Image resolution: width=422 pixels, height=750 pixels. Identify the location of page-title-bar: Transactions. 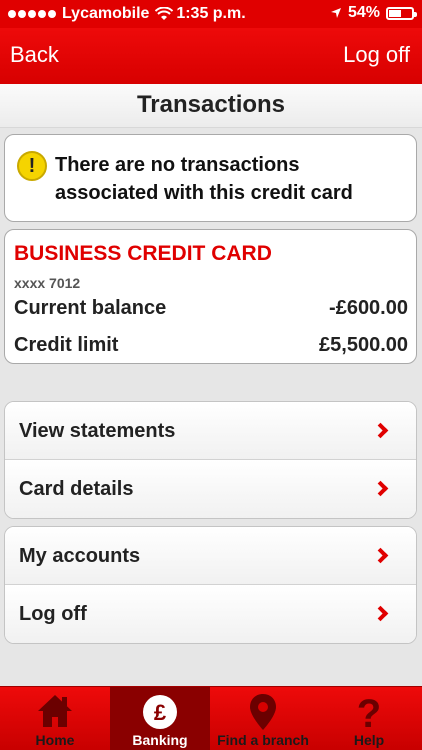
(211, 106).